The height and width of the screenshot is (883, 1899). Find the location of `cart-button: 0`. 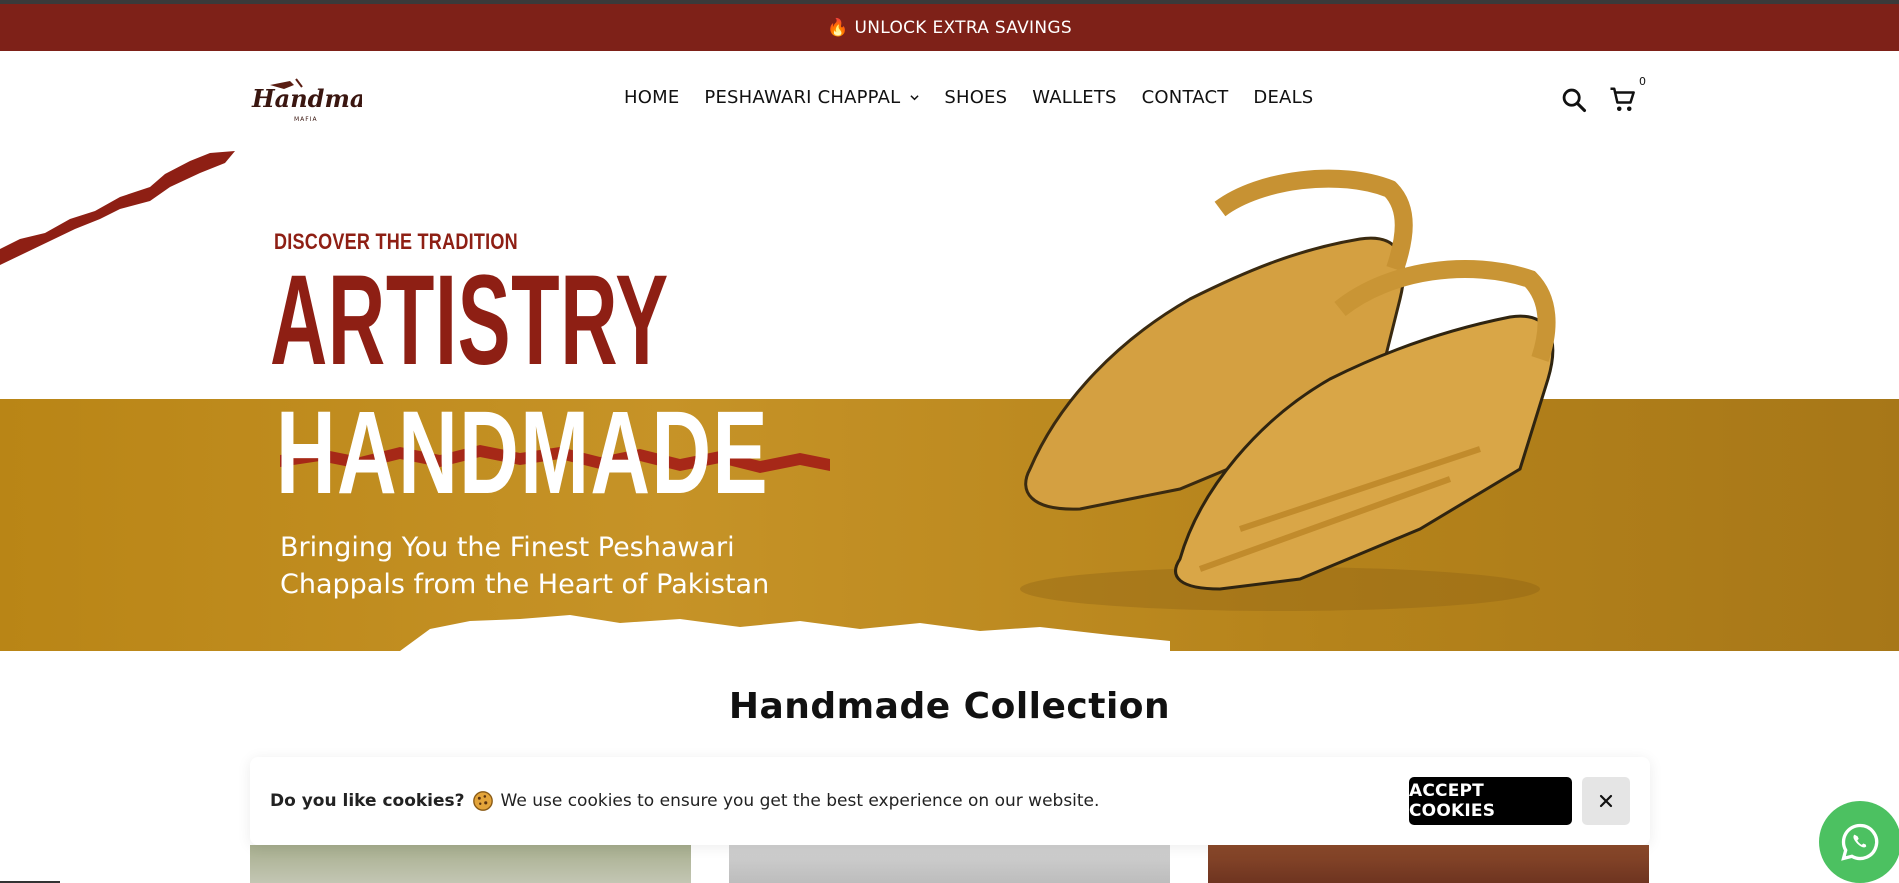

cart-button: 0 is located at coordinates (1627, 95).